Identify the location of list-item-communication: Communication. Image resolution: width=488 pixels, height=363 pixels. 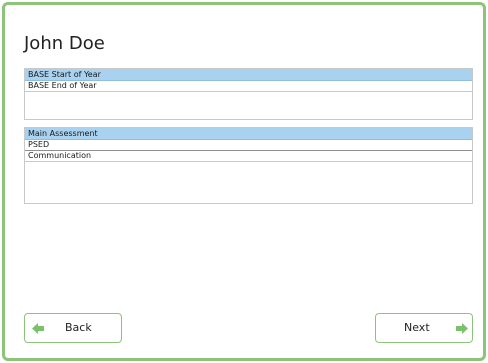
(248, 156).